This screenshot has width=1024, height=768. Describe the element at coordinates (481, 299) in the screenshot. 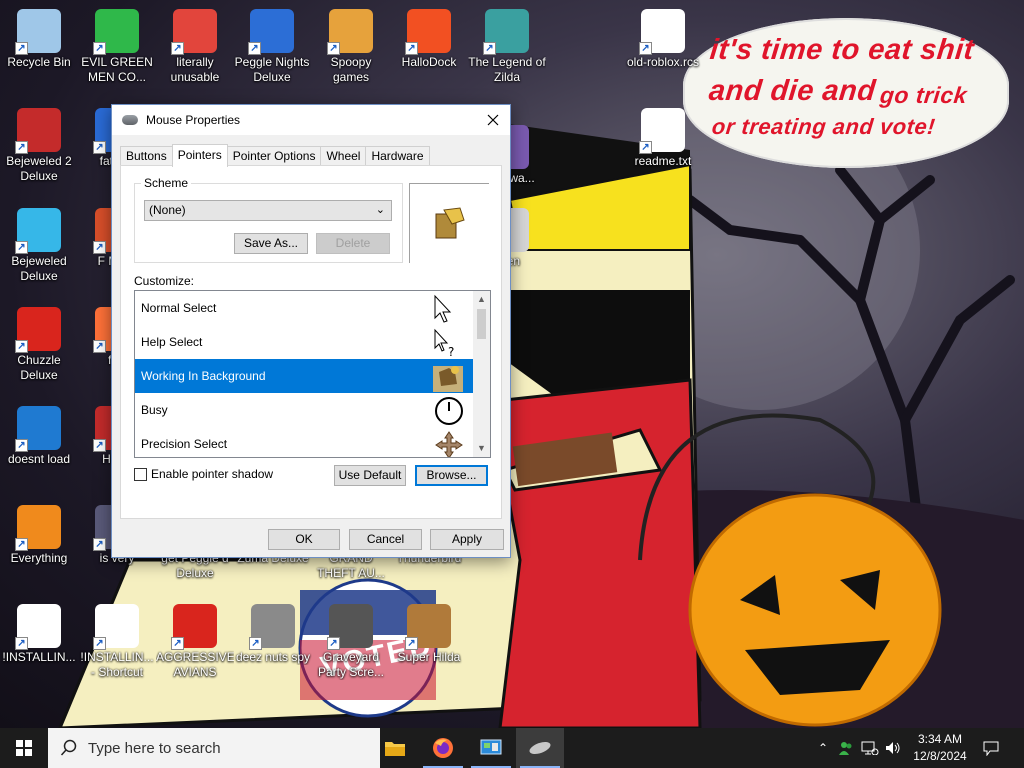

I see `scroll-up-icon: ▲` at that location.